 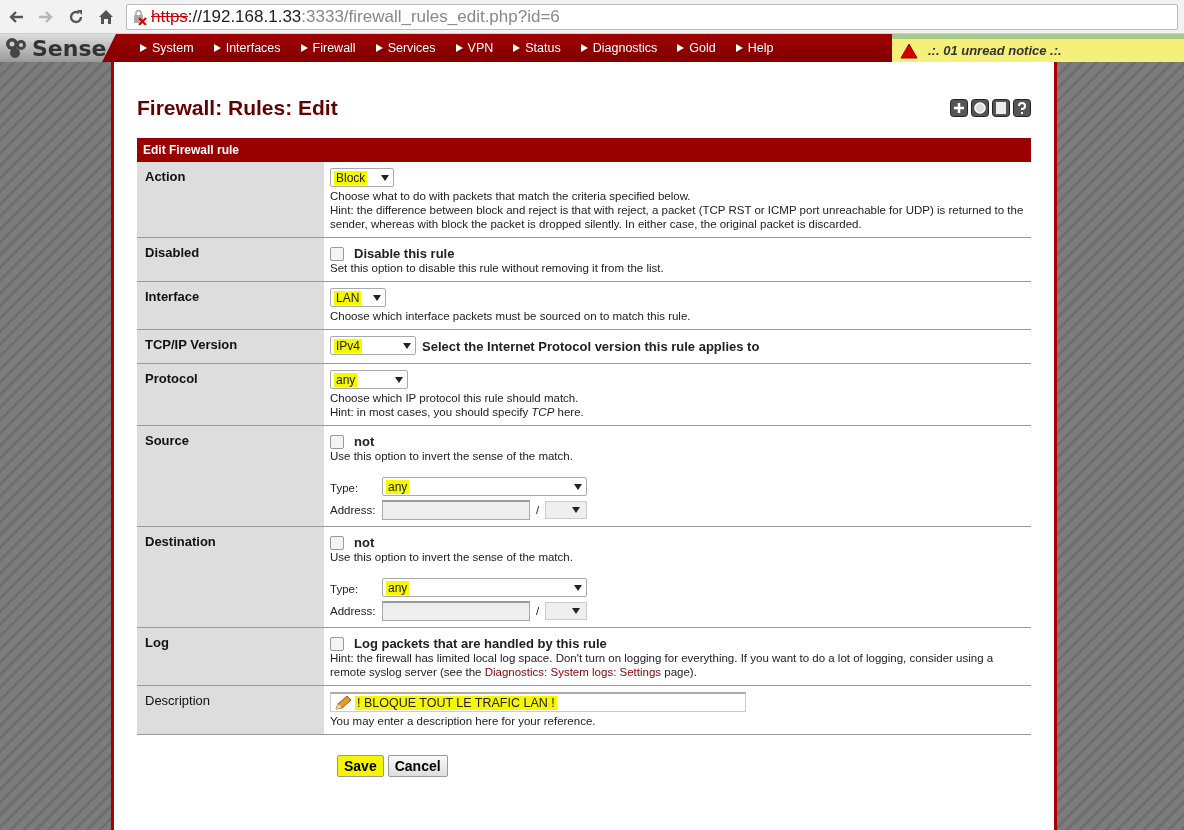 I want to click on menu-item: System, so click(x=167, y=48).